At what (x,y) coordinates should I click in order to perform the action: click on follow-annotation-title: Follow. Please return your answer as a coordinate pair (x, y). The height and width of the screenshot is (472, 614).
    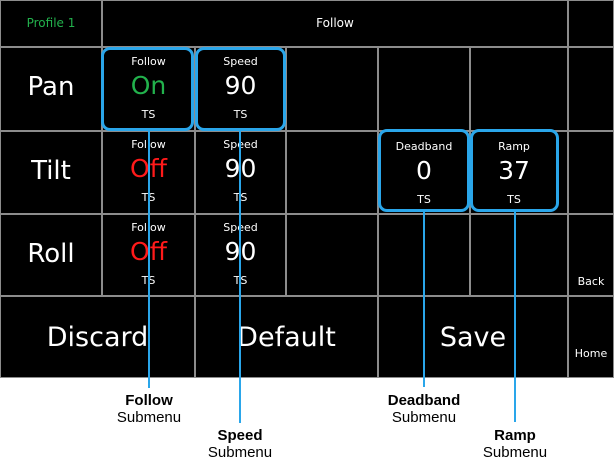
    Looking at the image, I should click on (149, 400).